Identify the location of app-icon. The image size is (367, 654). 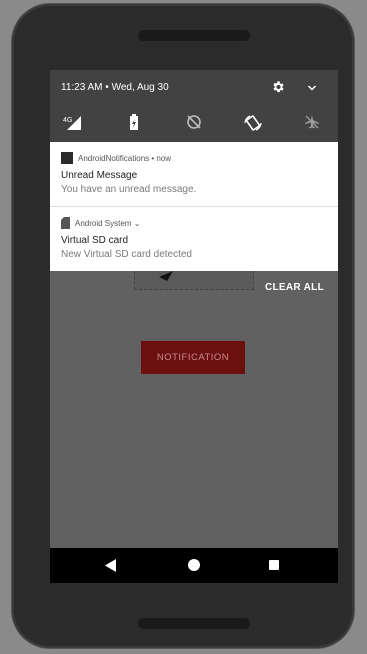
(67, 158).